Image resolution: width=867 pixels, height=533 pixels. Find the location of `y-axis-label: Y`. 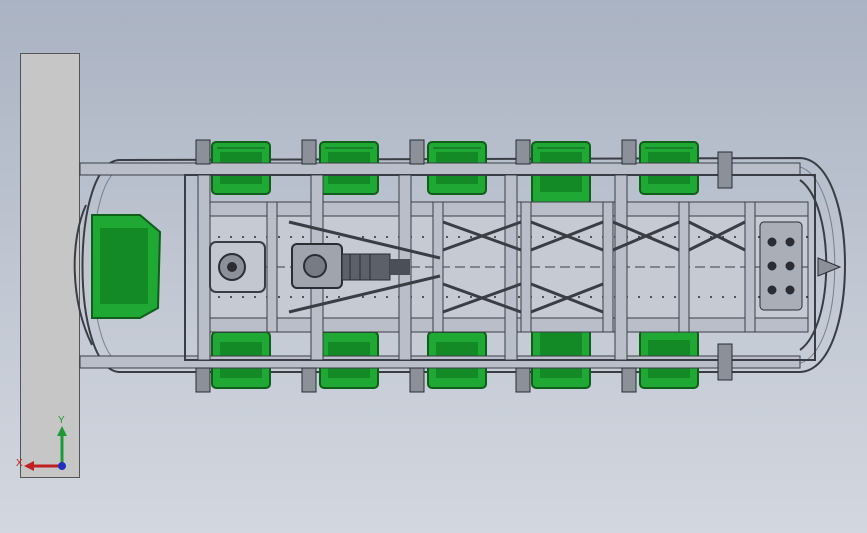

y-axis-label: Y is located at coordinates (61, 420).